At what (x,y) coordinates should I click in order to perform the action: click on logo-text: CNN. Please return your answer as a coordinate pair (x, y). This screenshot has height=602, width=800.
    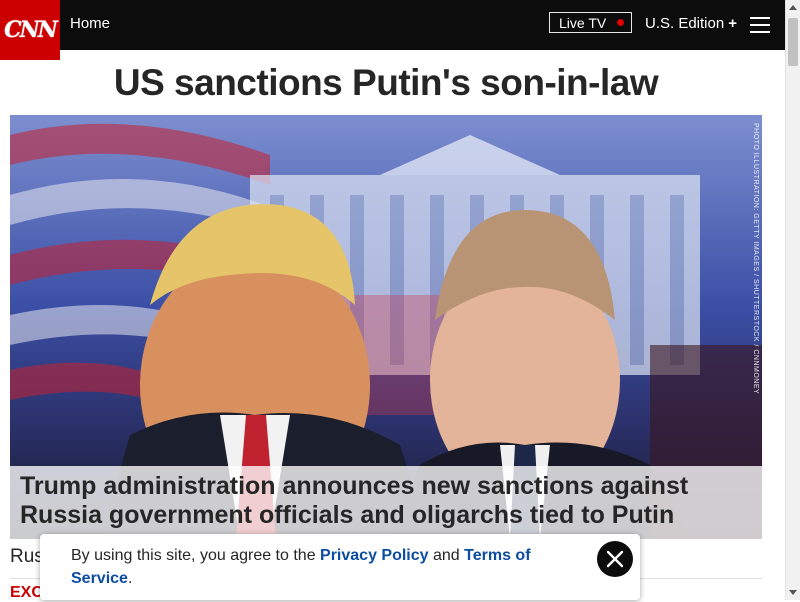
    Looking at the image, I should click on (31, 30).